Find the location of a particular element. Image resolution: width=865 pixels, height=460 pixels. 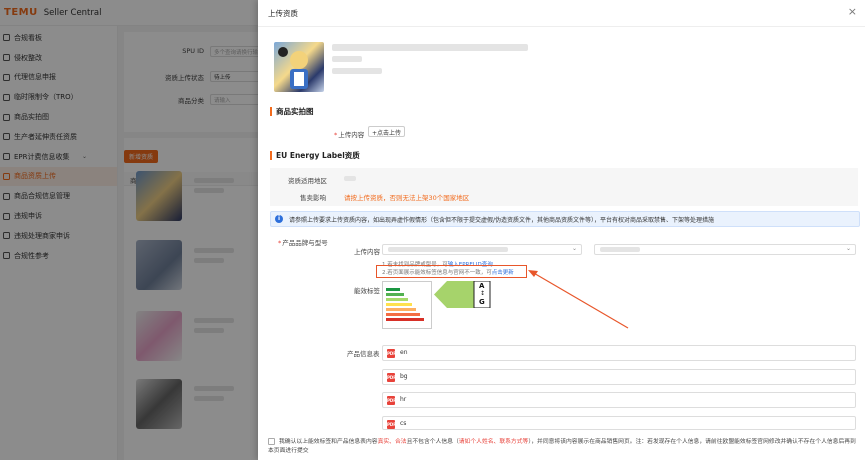

energy-label-label: 能效标签 is located at coordinates (367, 291).